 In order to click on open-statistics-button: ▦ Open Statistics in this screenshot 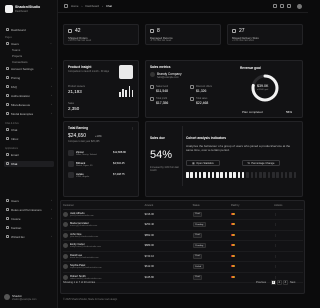, I will do `click(203, 163)`.